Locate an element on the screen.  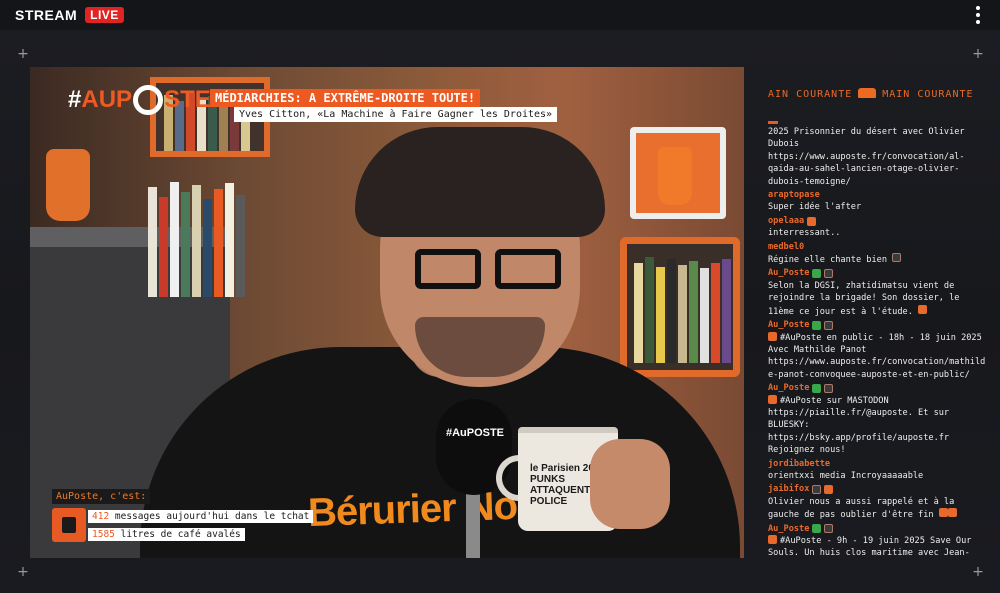
police-car-icon is located at coordinates (867, 93).